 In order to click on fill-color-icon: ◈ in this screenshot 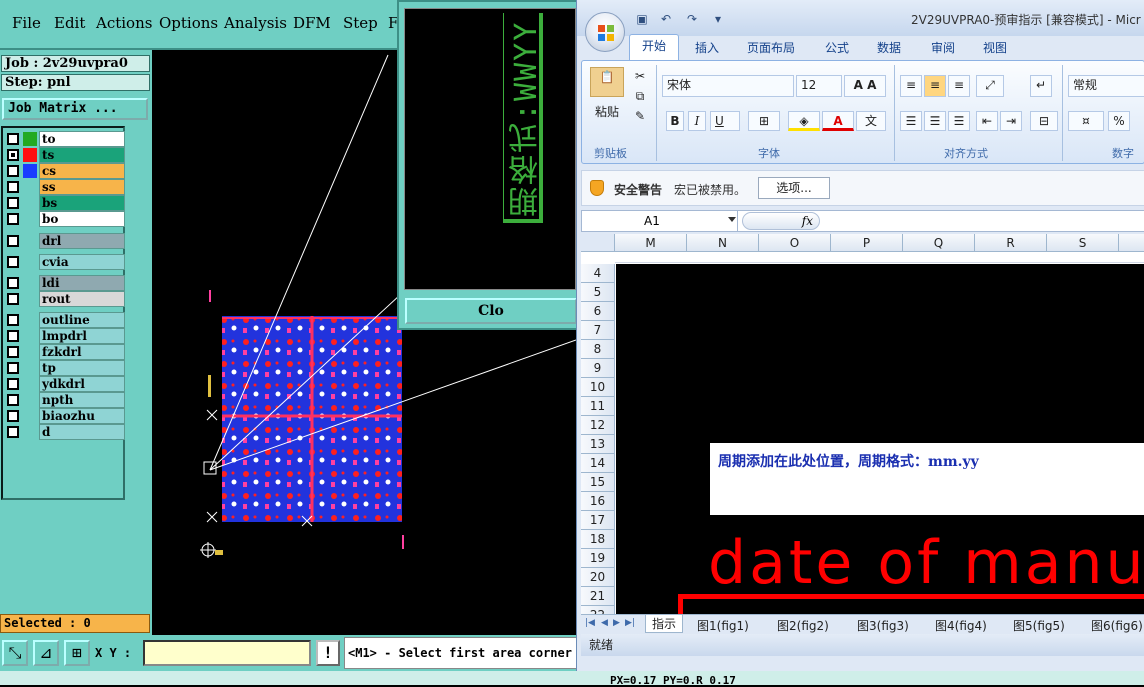, I will do `click(804, 121)`.